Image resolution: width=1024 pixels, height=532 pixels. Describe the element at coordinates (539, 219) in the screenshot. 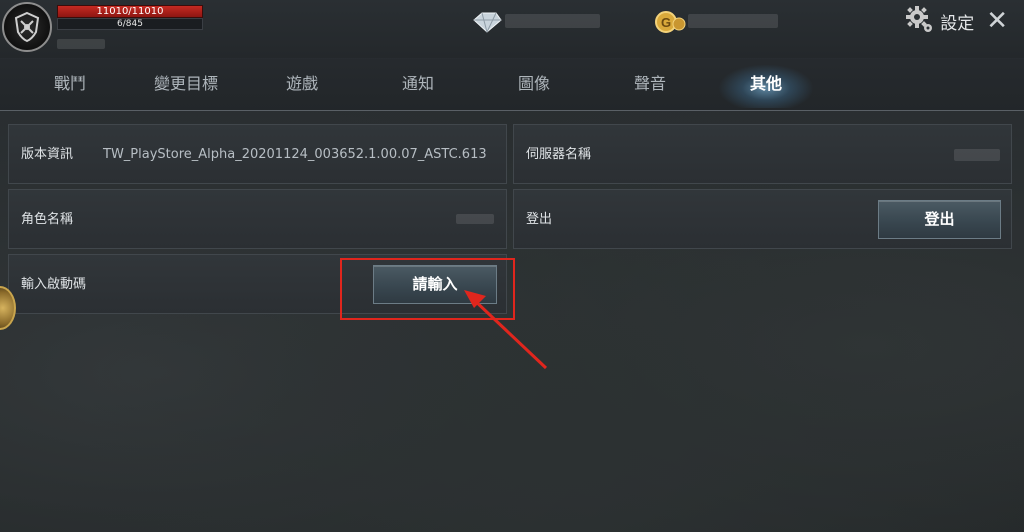

I see `logout-label: 登出` at that location.